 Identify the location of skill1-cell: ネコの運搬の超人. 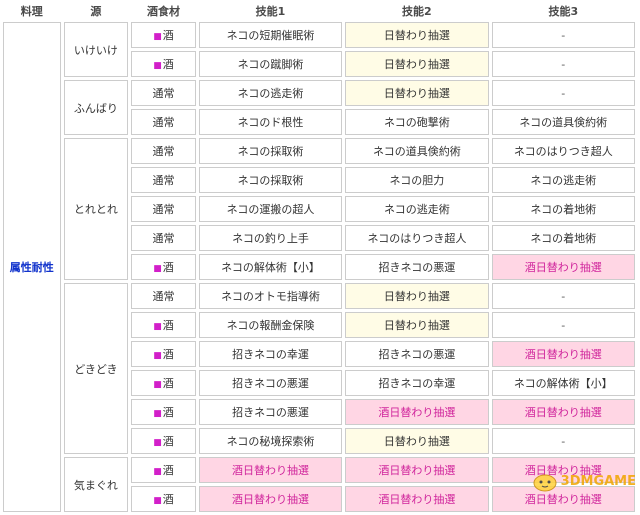
(270, 209).